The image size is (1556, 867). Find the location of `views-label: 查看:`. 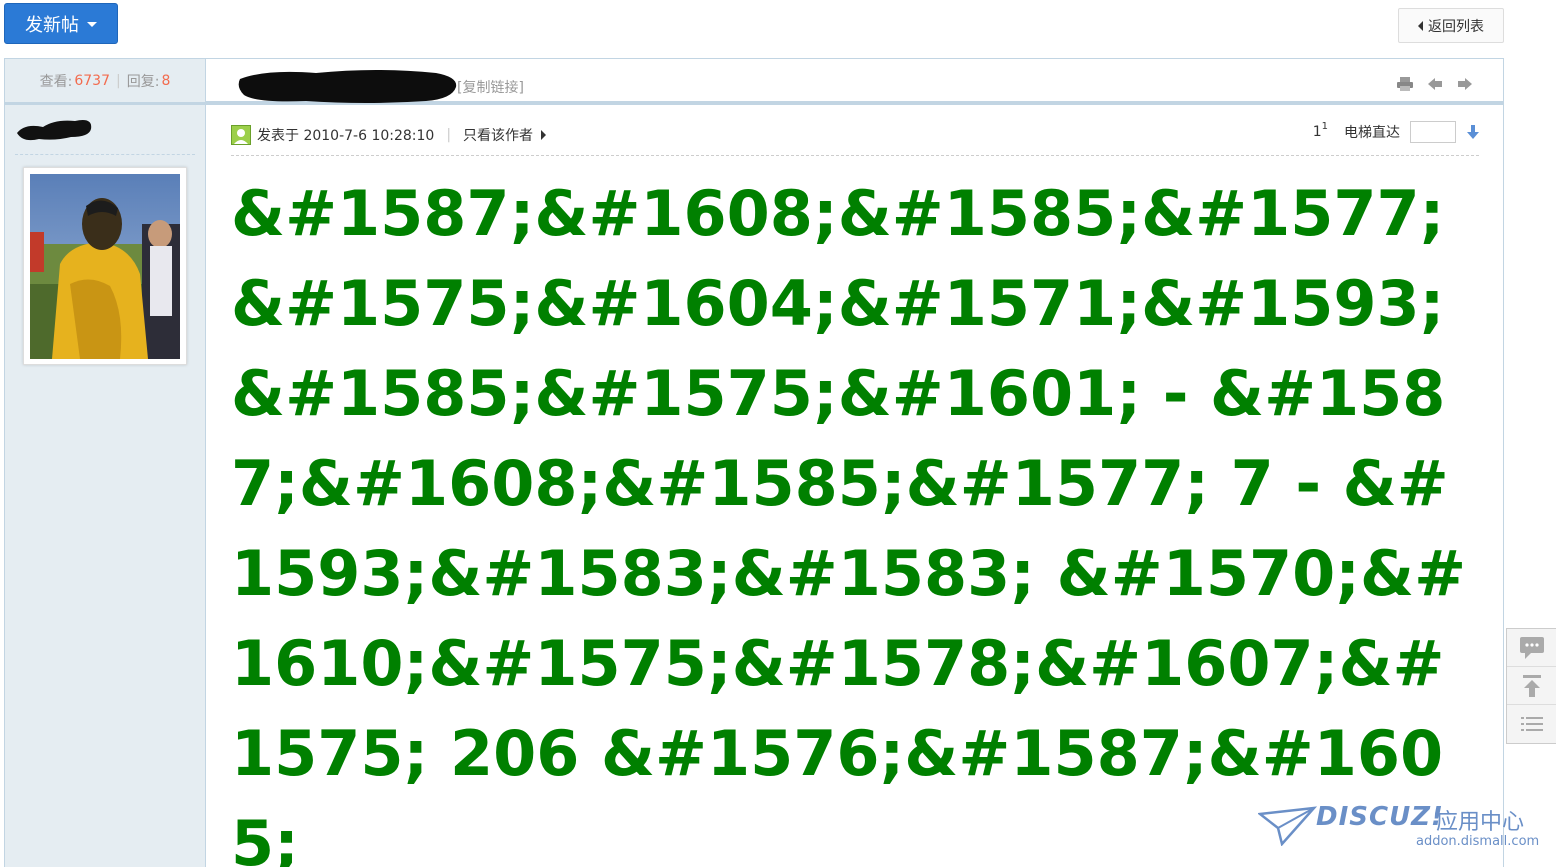

views-label: 查看: is located at coordinates (56, 81).